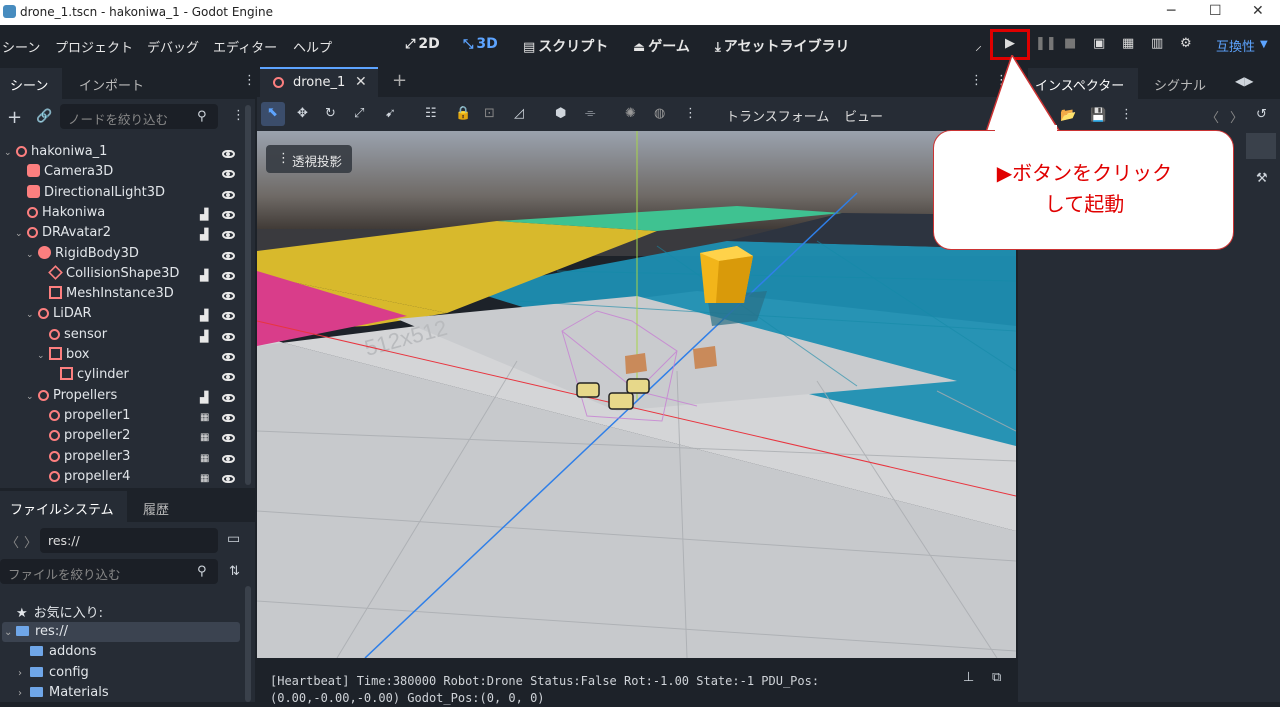 The image size is (1280, 707). Describe the element at coordinates (55, 154) in the screenshot. I see `tree-node: ⌄ hakoniwa_1` at that location.